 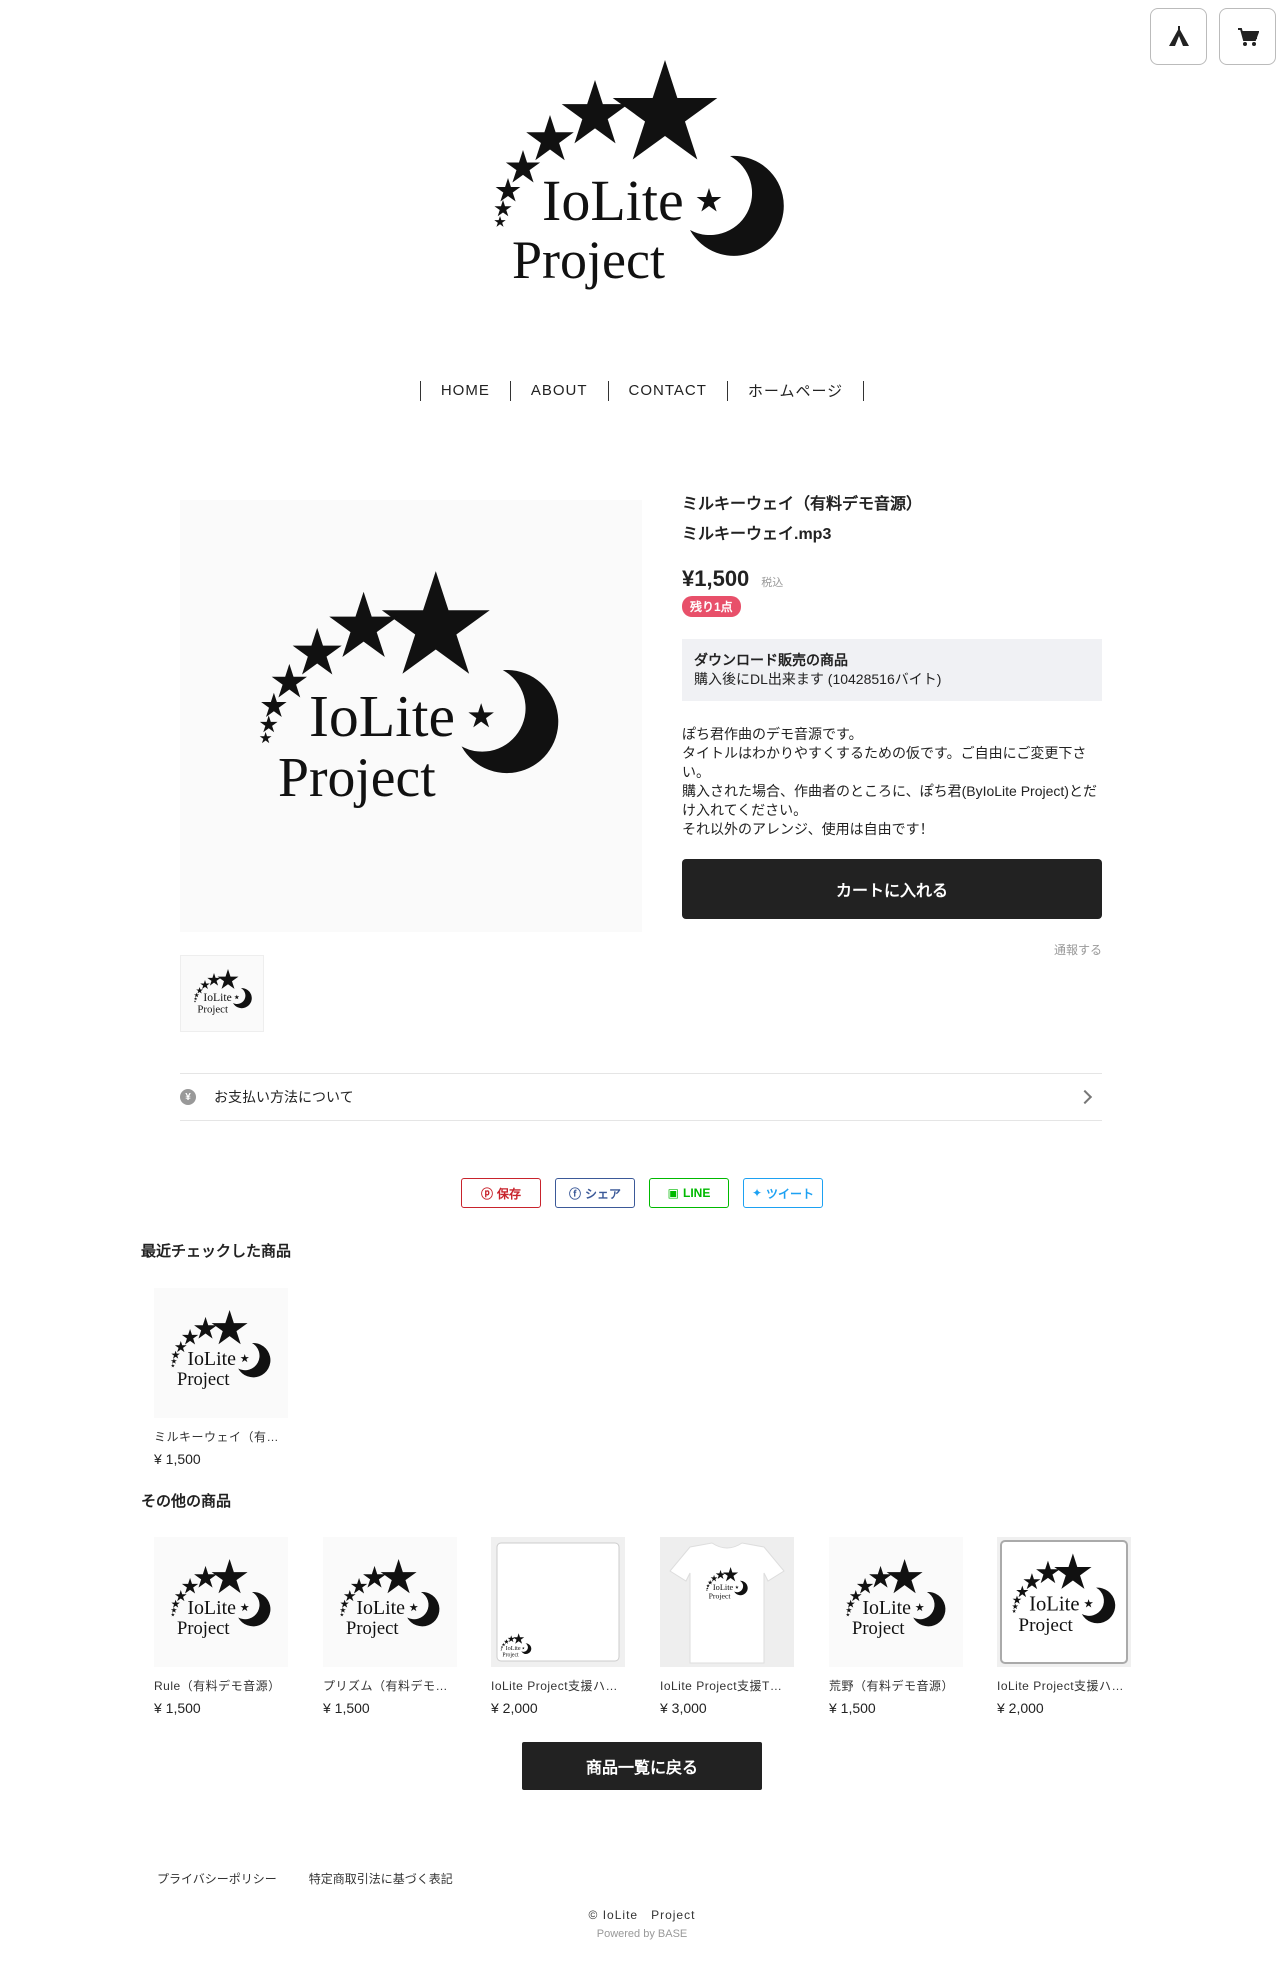 What do you see at coordinates (642, 1934) in the screenshot?
I see `powered-by-base: Powered by BASE` at bounding box center [642, 1934].